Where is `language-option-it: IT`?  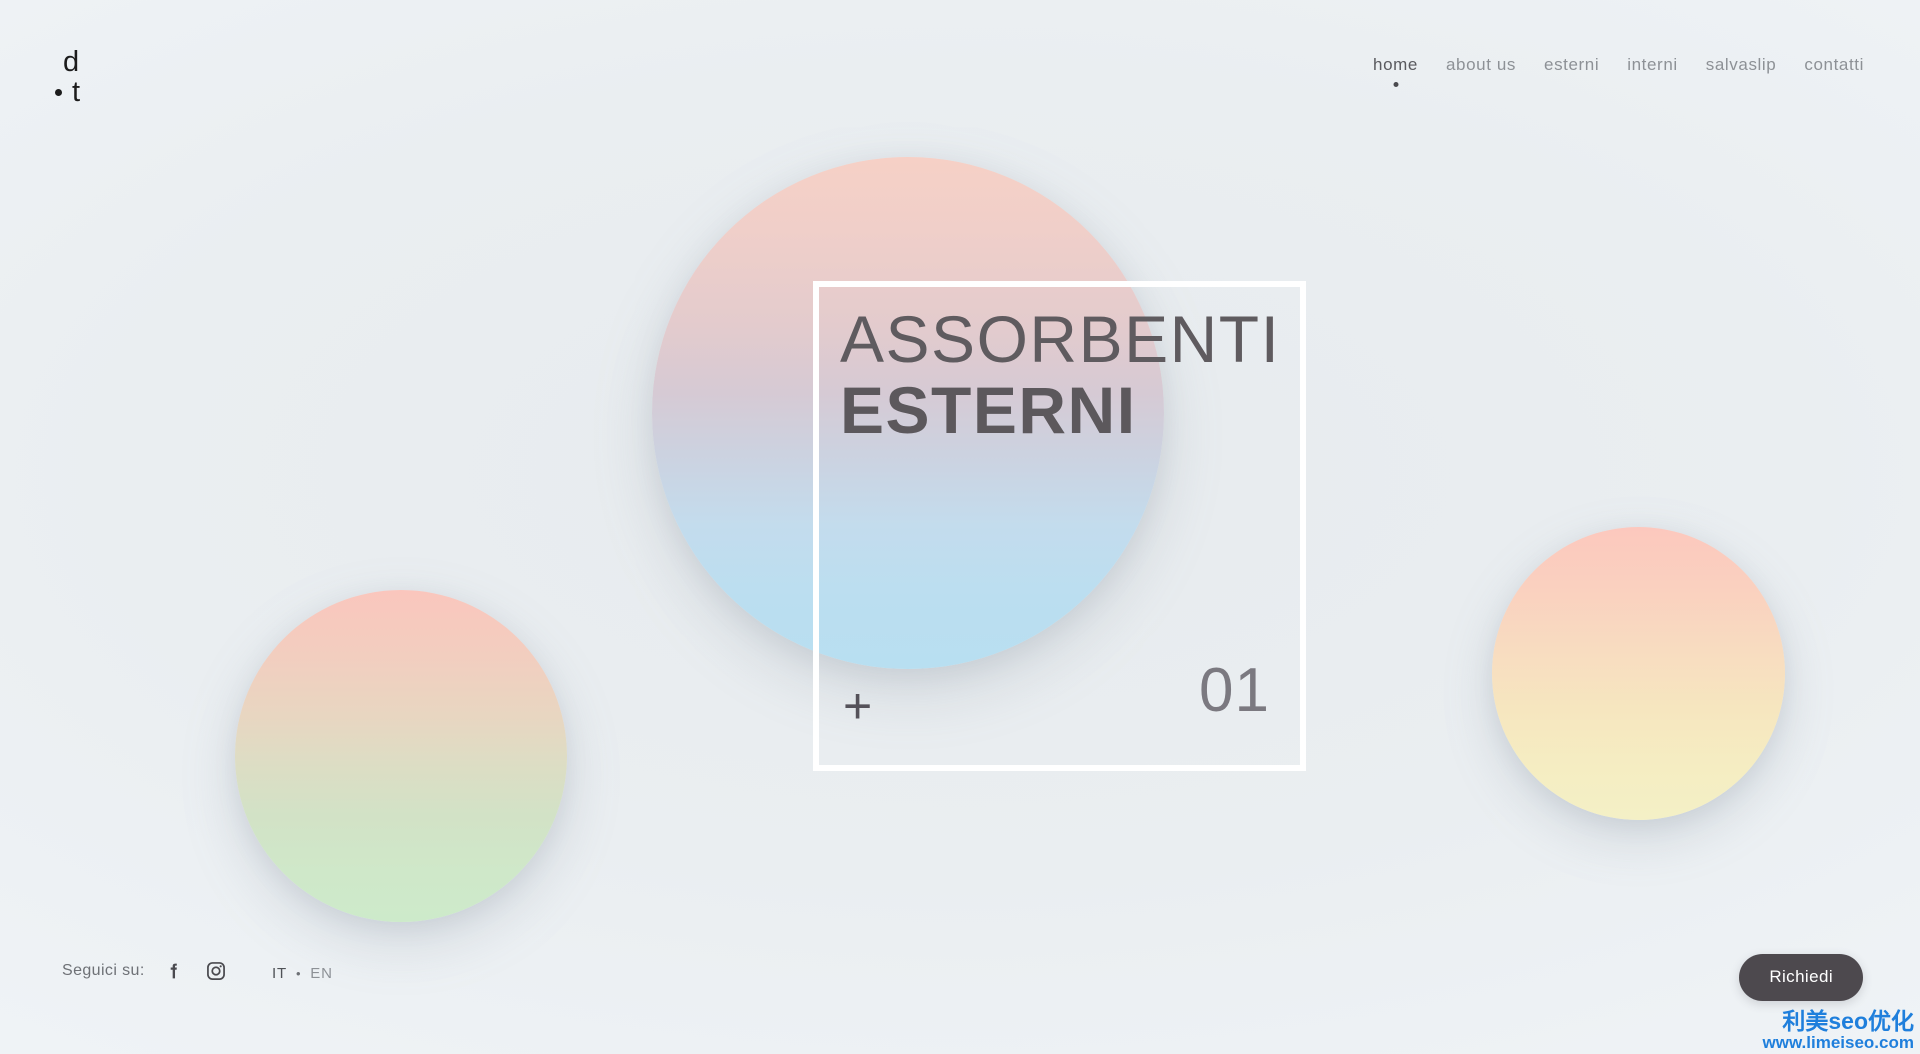 language-option-it: IT is located at coordinates (279, 973).